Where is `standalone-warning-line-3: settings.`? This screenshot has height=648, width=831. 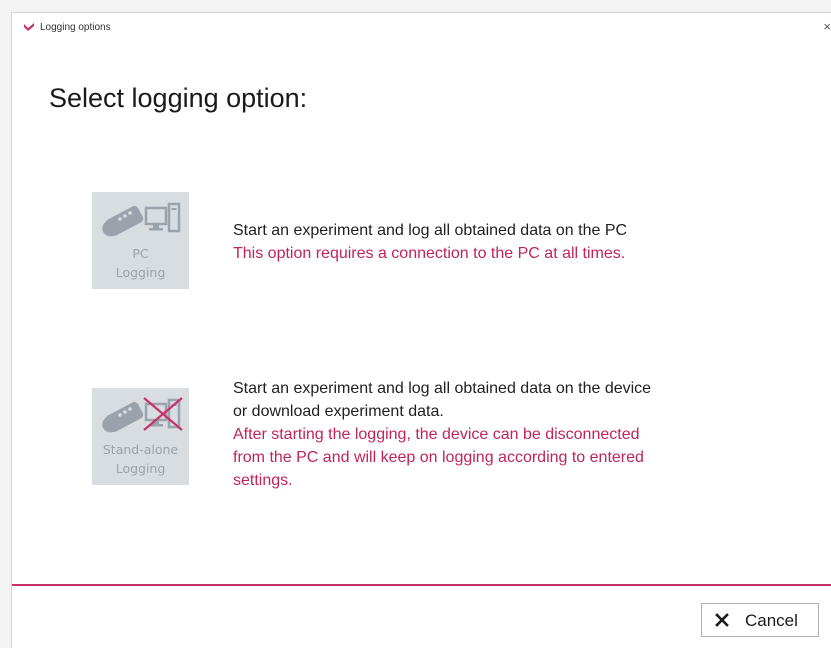
standalone-warning-line-3: settings. is located at coordinates (263, 480).